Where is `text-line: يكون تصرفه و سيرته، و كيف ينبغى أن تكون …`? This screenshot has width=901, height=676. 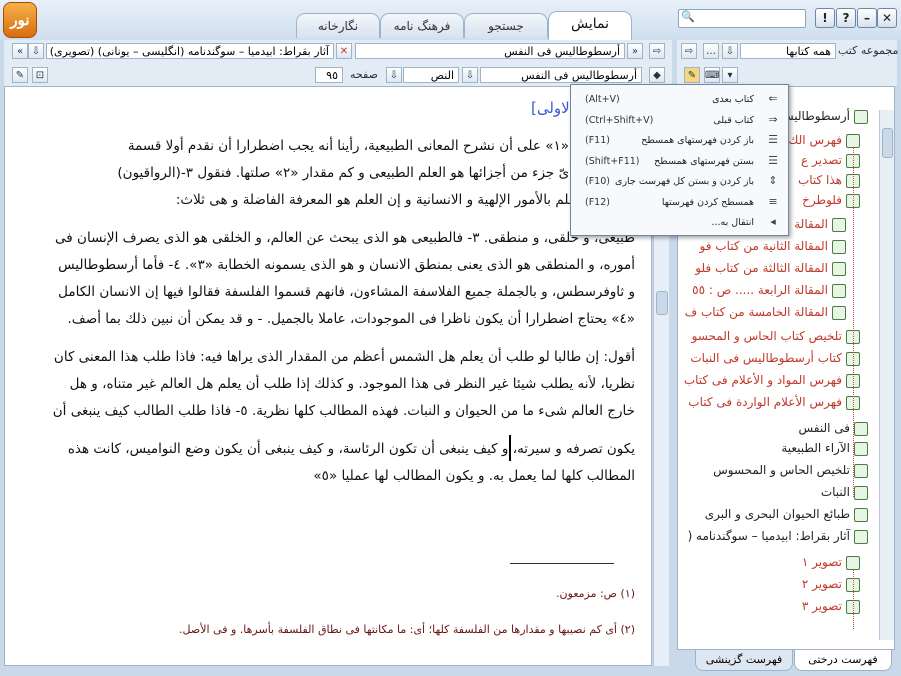
text-line: يكون تصرفه و سيرته، و كيف ينبغى أن تكون … is located at coordinates (351, 449).